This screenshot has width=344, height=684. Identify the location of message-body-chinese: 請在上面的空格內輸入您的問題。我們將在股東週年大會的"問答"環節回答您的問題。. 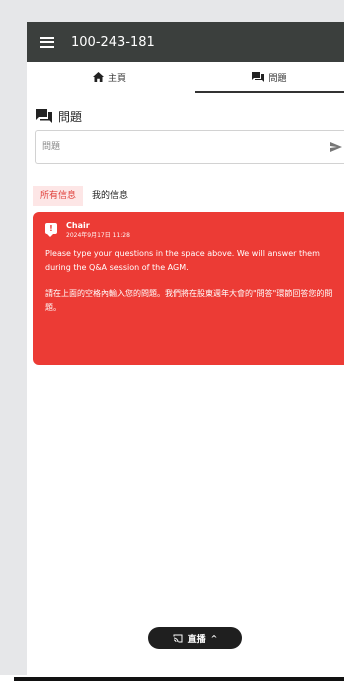
(189, 300).